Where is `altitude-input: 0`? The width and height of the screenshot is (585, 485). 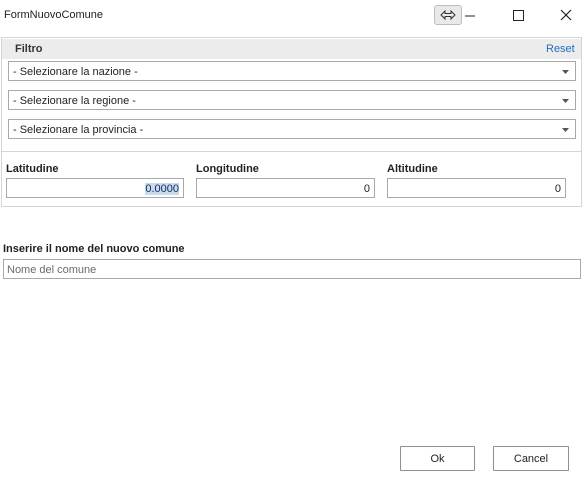
altitude-input: 0 is located at coordinates (476, 188).